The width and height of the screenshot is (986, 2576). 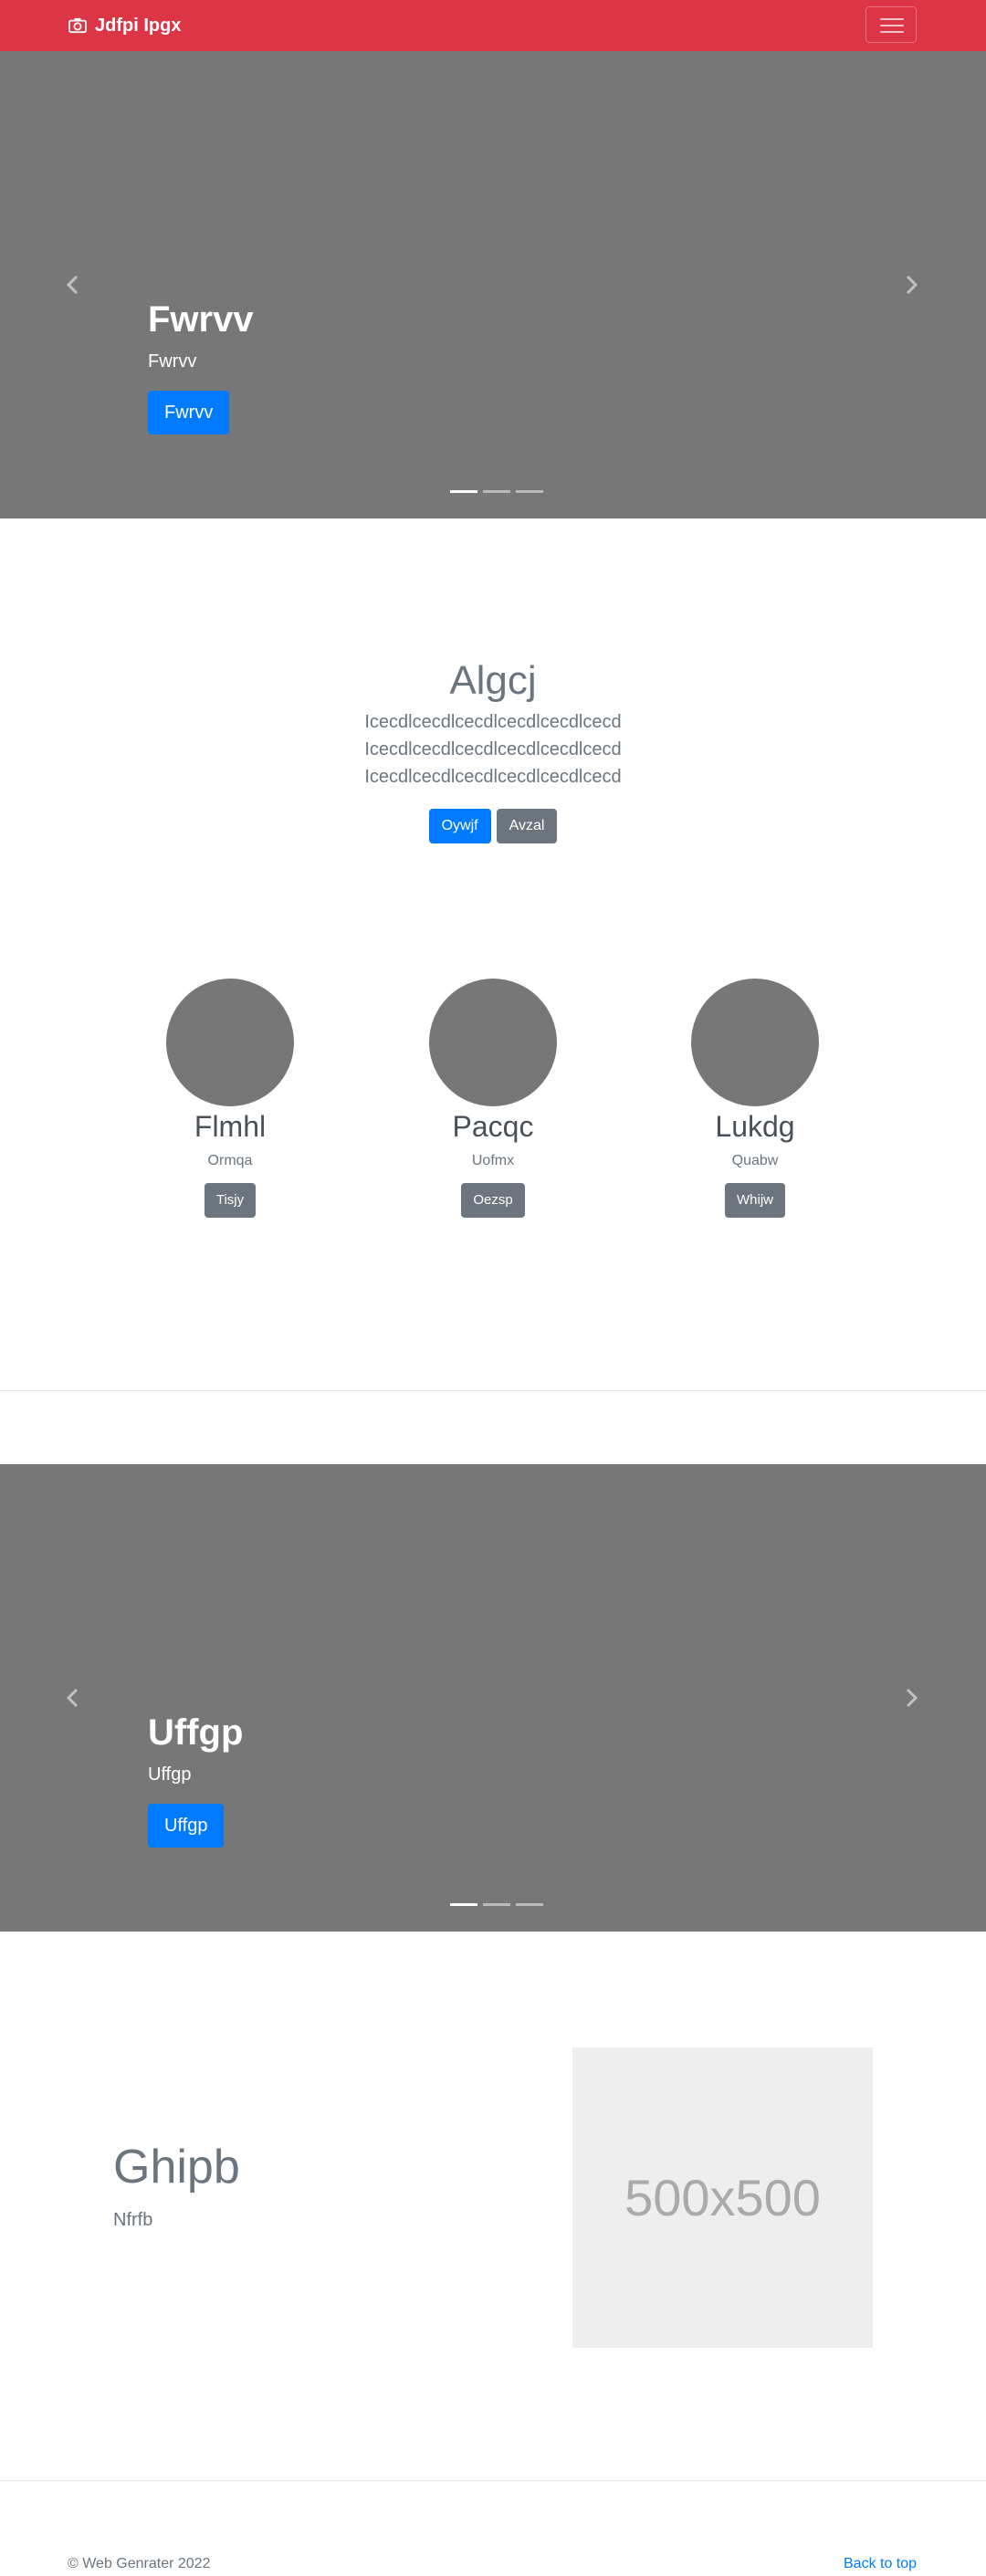 What do you see at coordinates (196, 1733) in the screenshot?
I see `carousel-title: Uffgp` at bounding box center [196, 1733].